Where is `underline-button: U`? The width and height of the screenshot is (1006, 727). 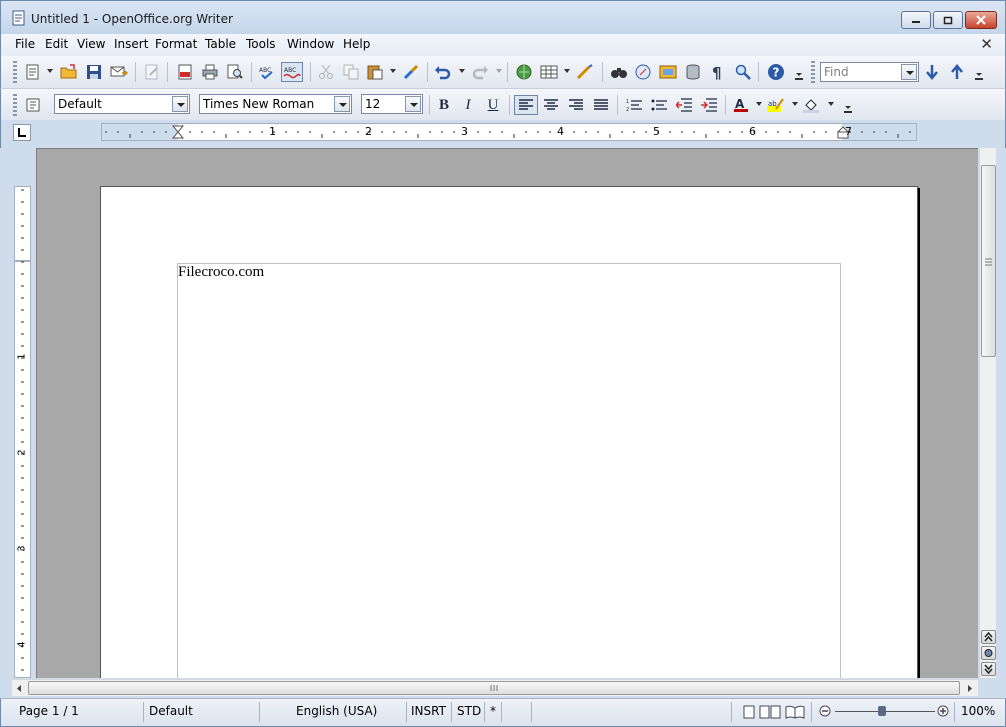
underline-button: U is located at coordinates (493, 105).